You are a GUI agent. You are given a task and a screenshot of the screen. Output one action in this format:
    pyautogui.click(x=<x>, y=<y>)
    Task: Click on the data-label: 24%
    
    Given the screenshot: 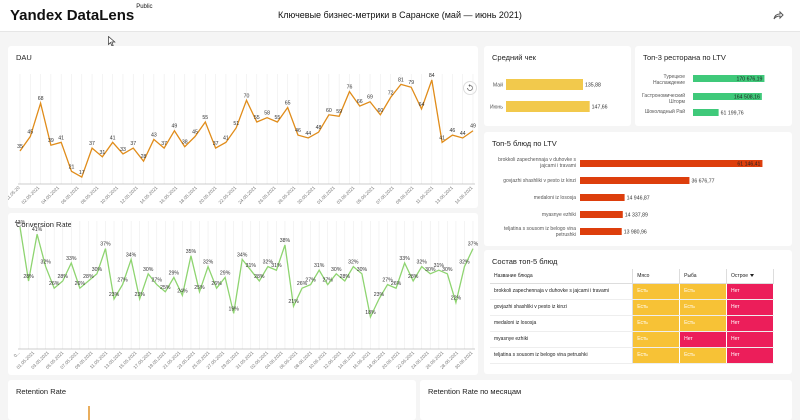 What is the action you would take?
    pyautogui.click(x=182, y=291)
    